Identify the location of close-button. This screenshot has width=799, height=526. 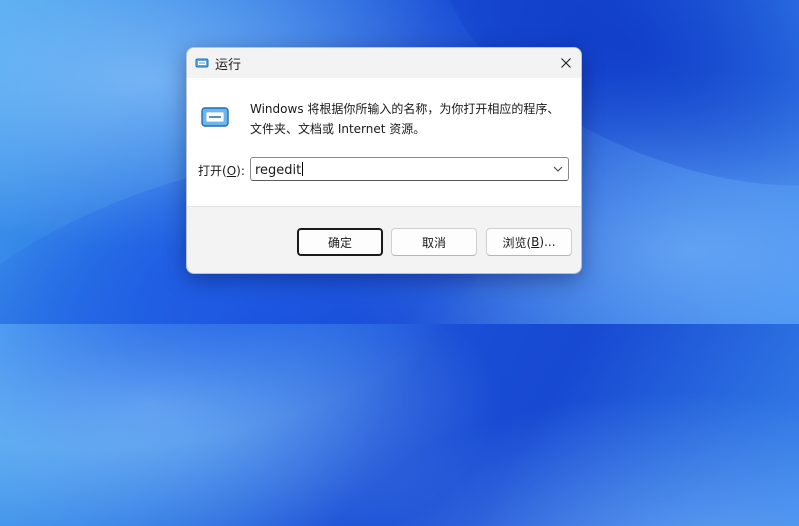
(566, 63).